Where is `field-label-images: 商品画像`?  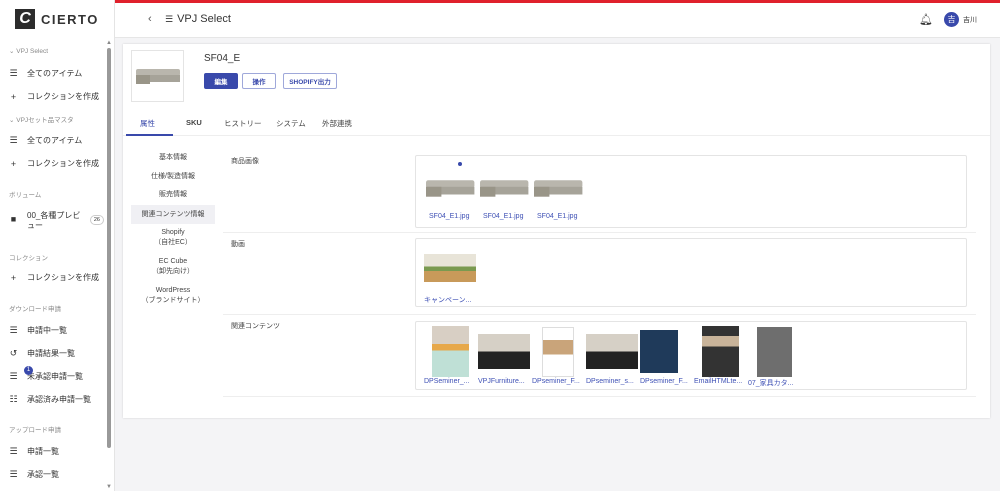 field-label-images: 商品画像 is located at coordinates (245, 161).